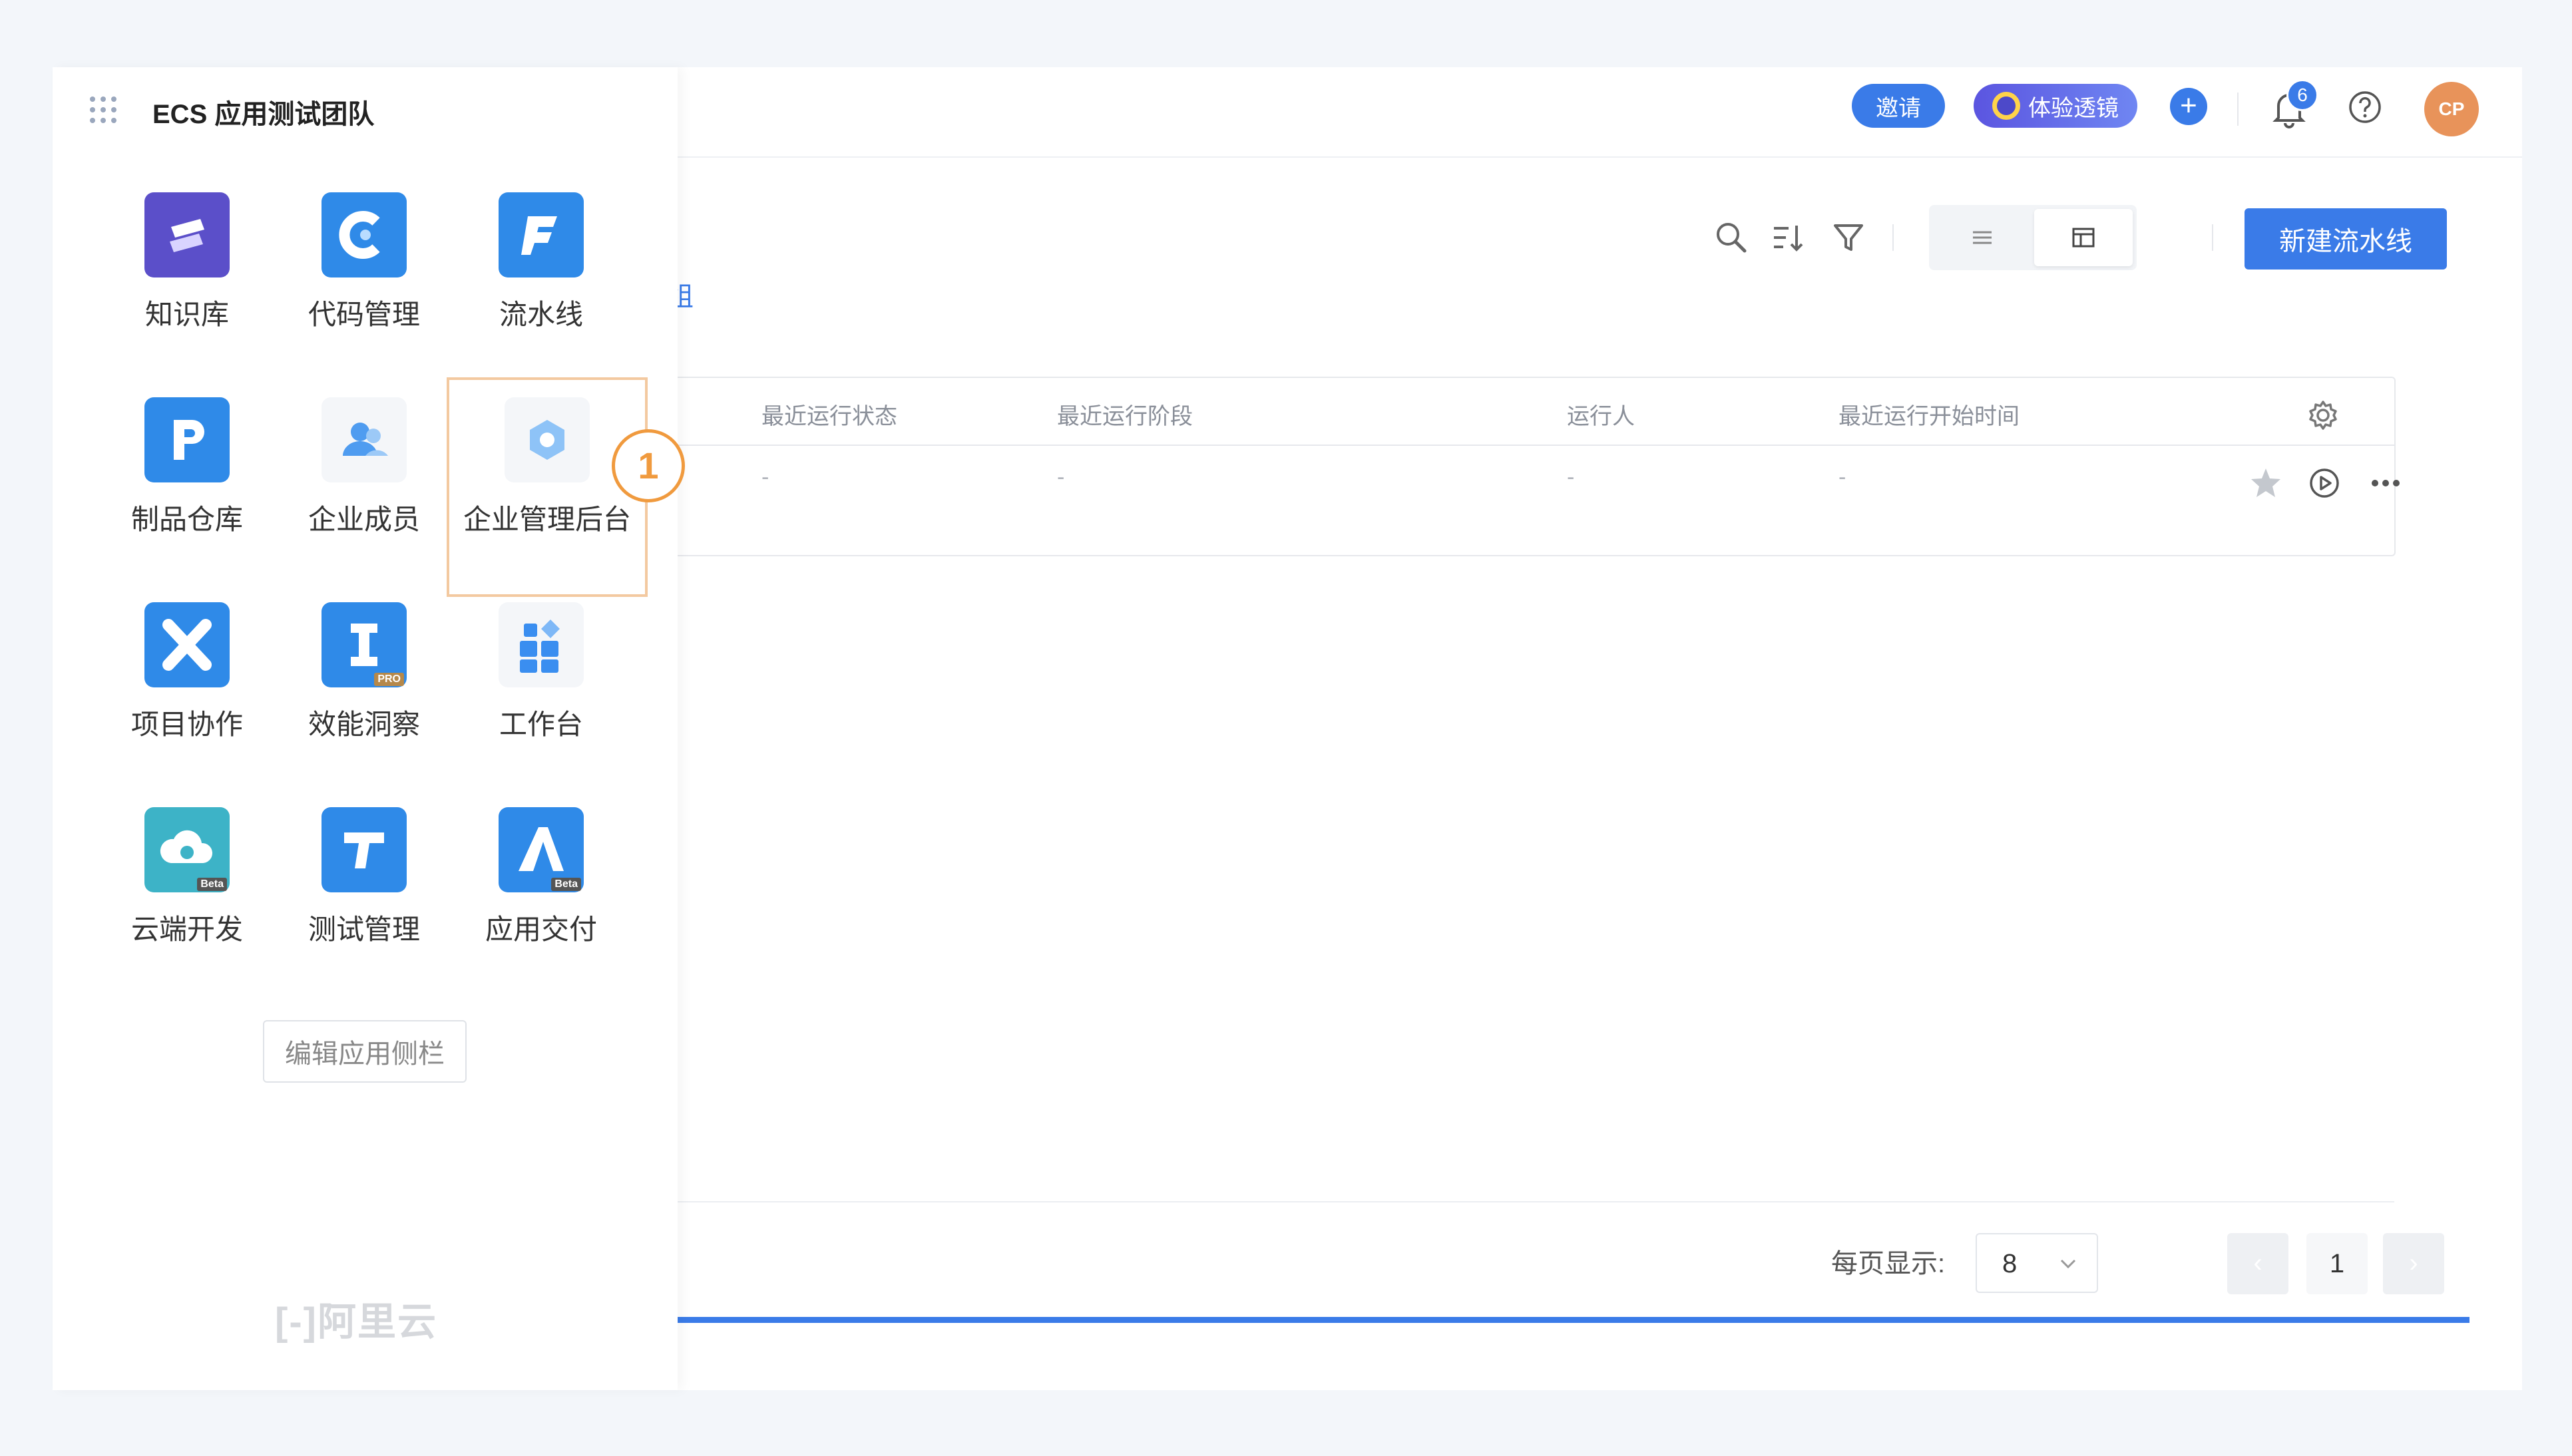 This screenshot has height=1456, width=2572. I want to click on app-label: 流水线, so click(541, 314).